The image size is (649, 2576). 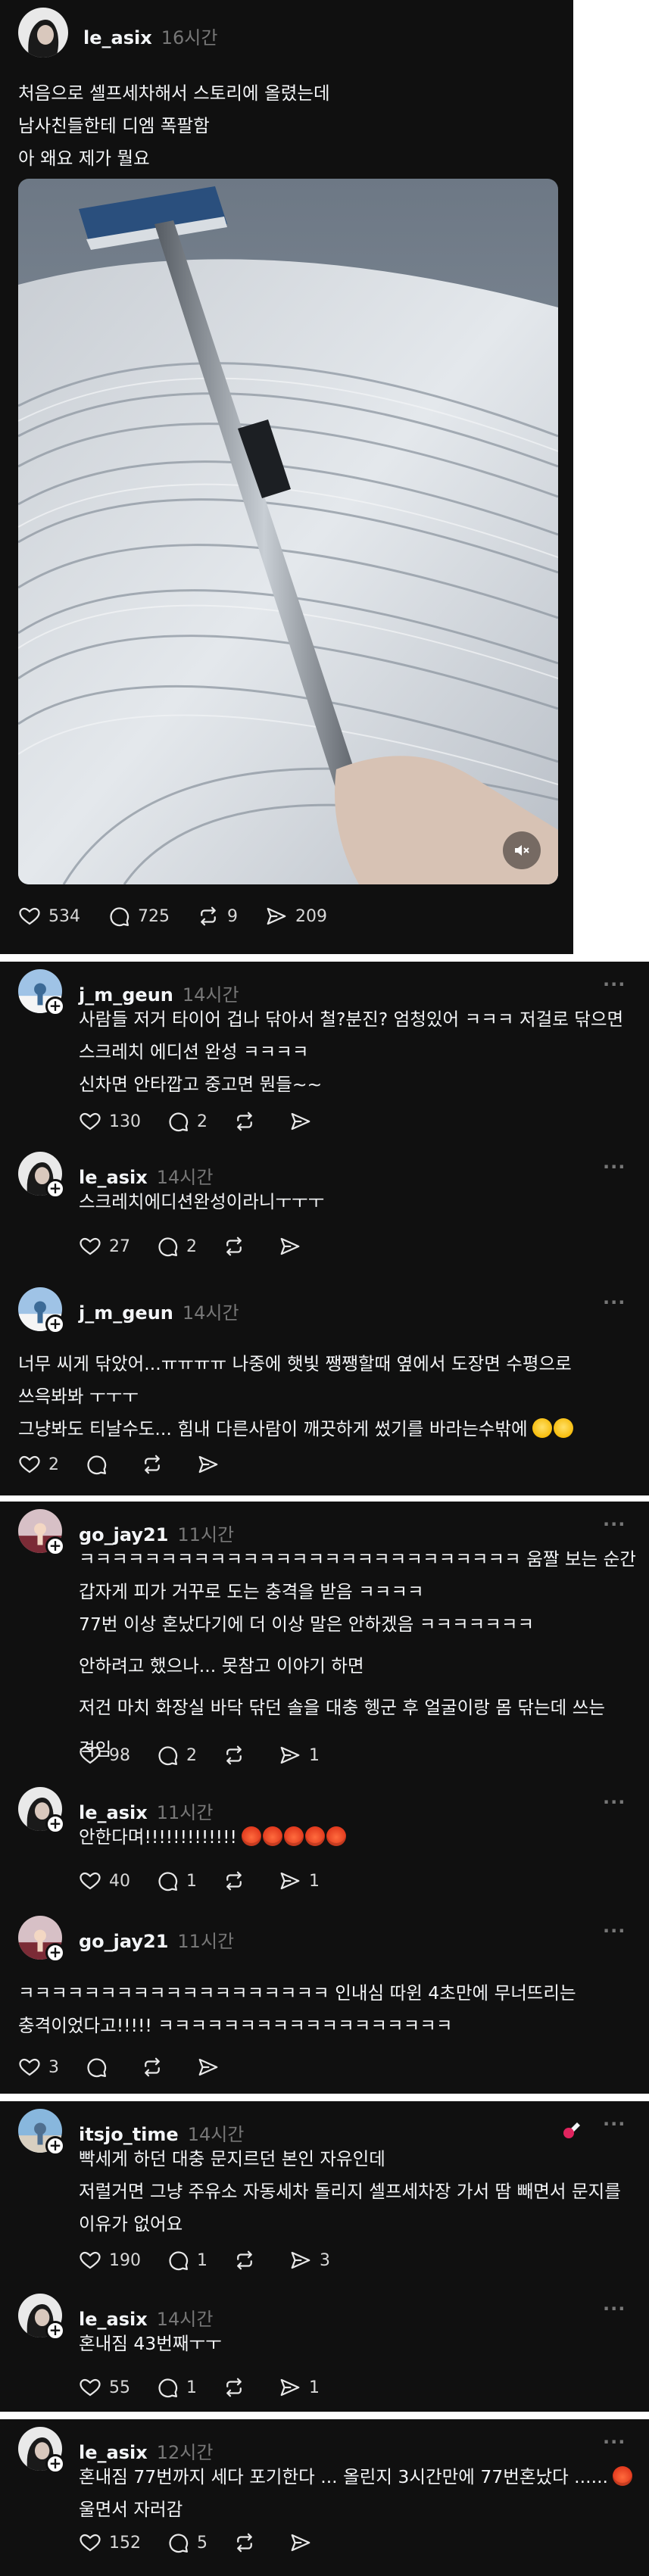 I want to click on reply-button: 725, so click(x=139, y=916).